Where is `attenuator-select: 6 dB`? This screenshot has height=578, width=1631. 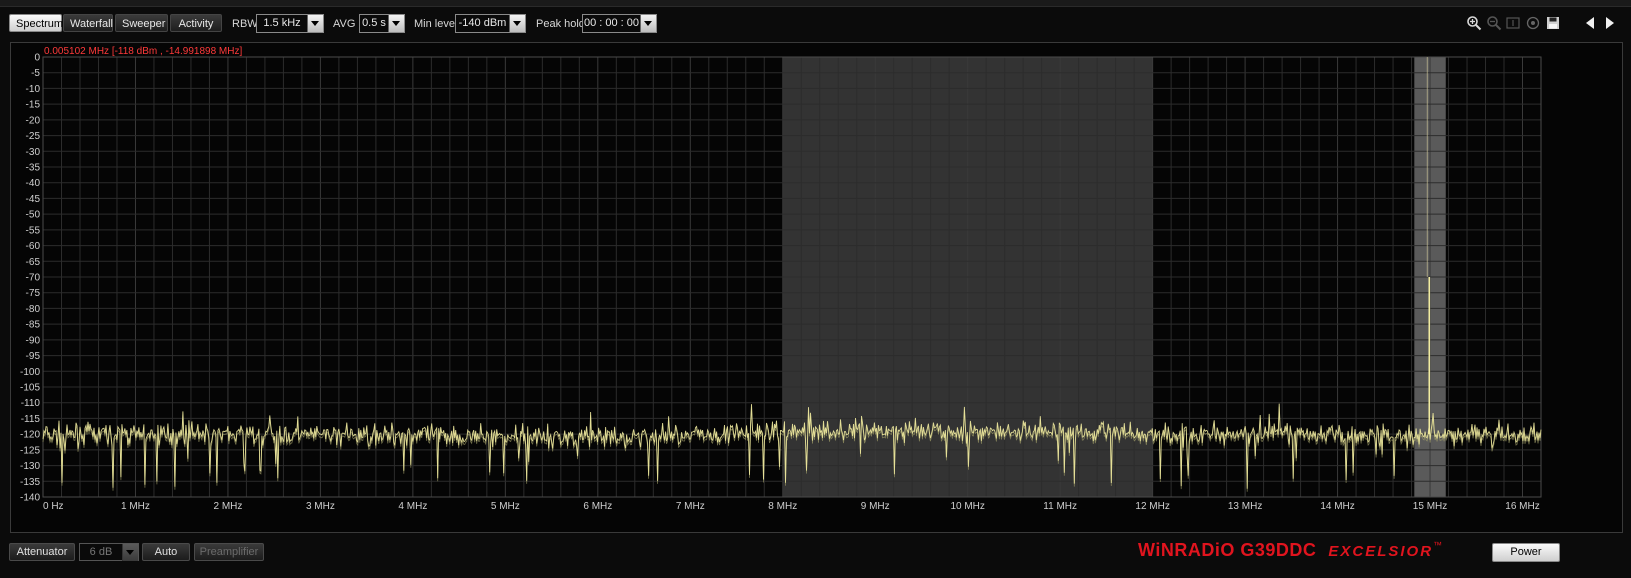
attenuator-select: 6 dB is located at coordinates (109, 552).